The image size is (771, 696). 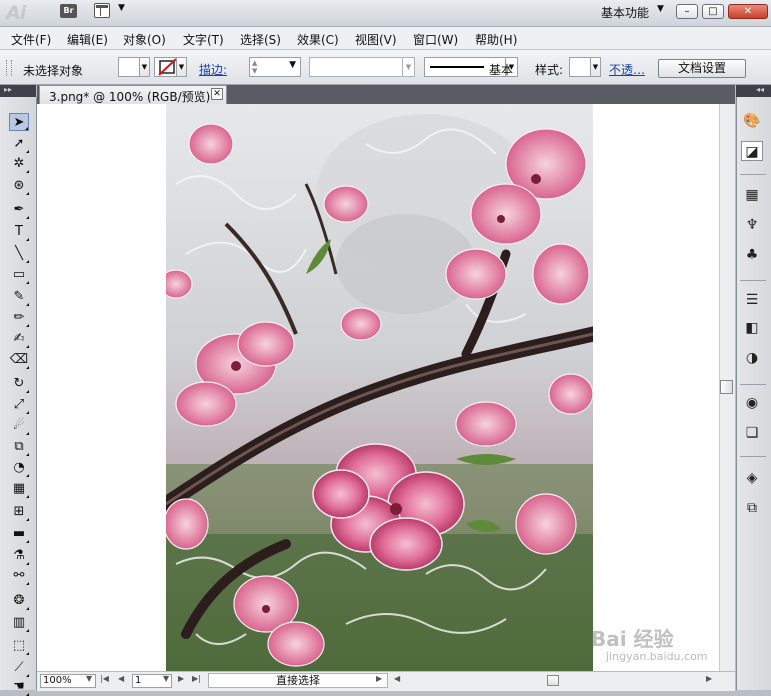 I want to click on close-button: ✕, so click(x=748, y=11).